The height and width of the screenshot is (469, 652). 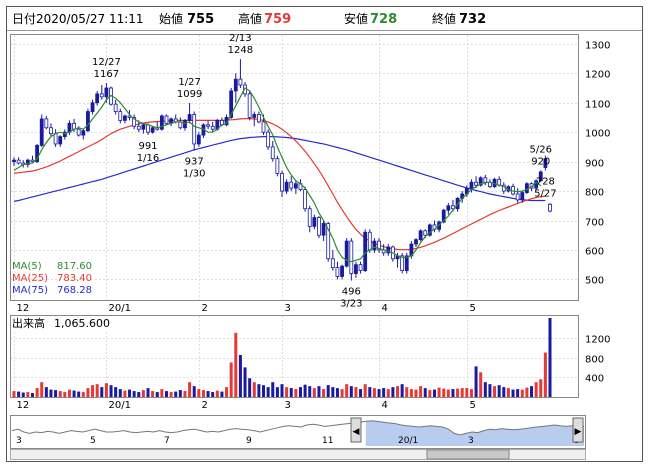 I want to click on volume-x-tick-label: 3, so click(x=288, y=405).